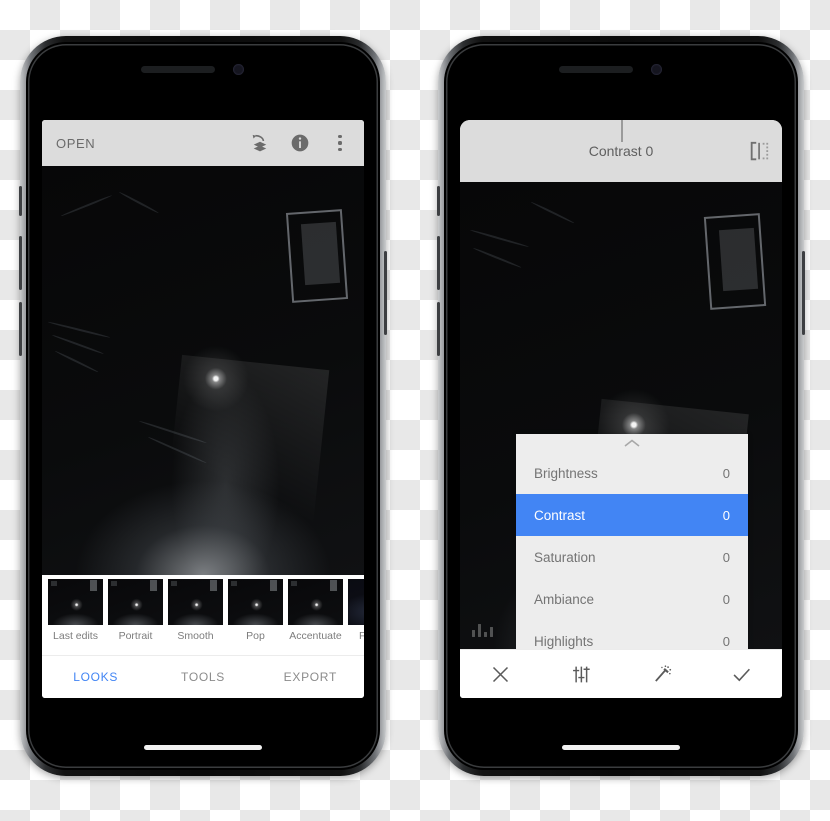 Image resolution: width=830 pixels, height=821 pixels. What do you see at coordinates (135, 636) in the screenshot?
I see `look-label: Portrait` at bounding box center [135, 636].